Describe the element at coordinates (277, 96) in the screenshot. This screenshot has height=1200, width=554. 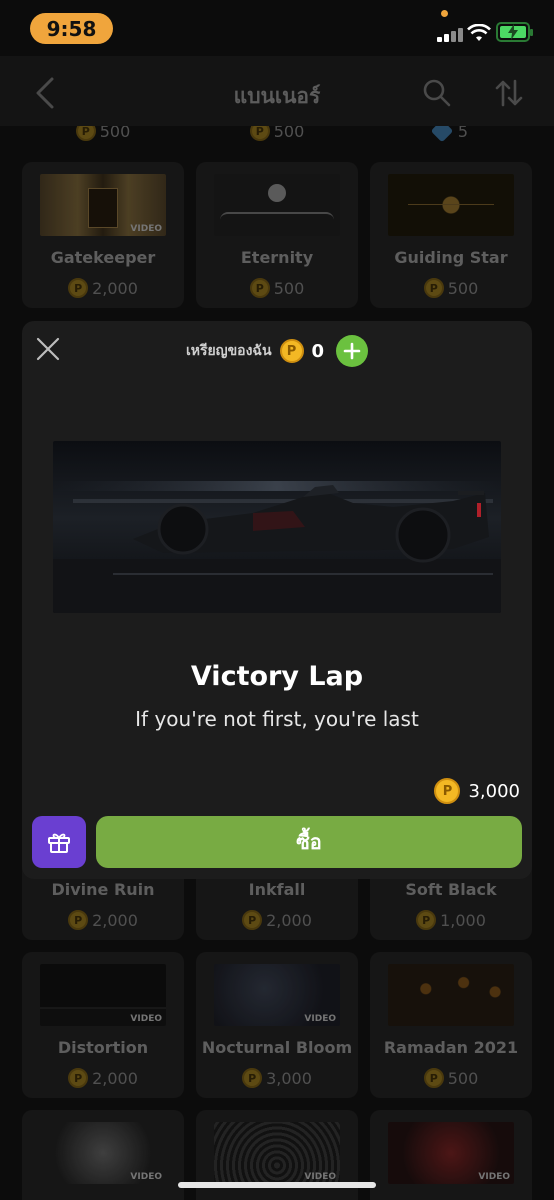
I see `page-title: แบนเนอร์` at that location.